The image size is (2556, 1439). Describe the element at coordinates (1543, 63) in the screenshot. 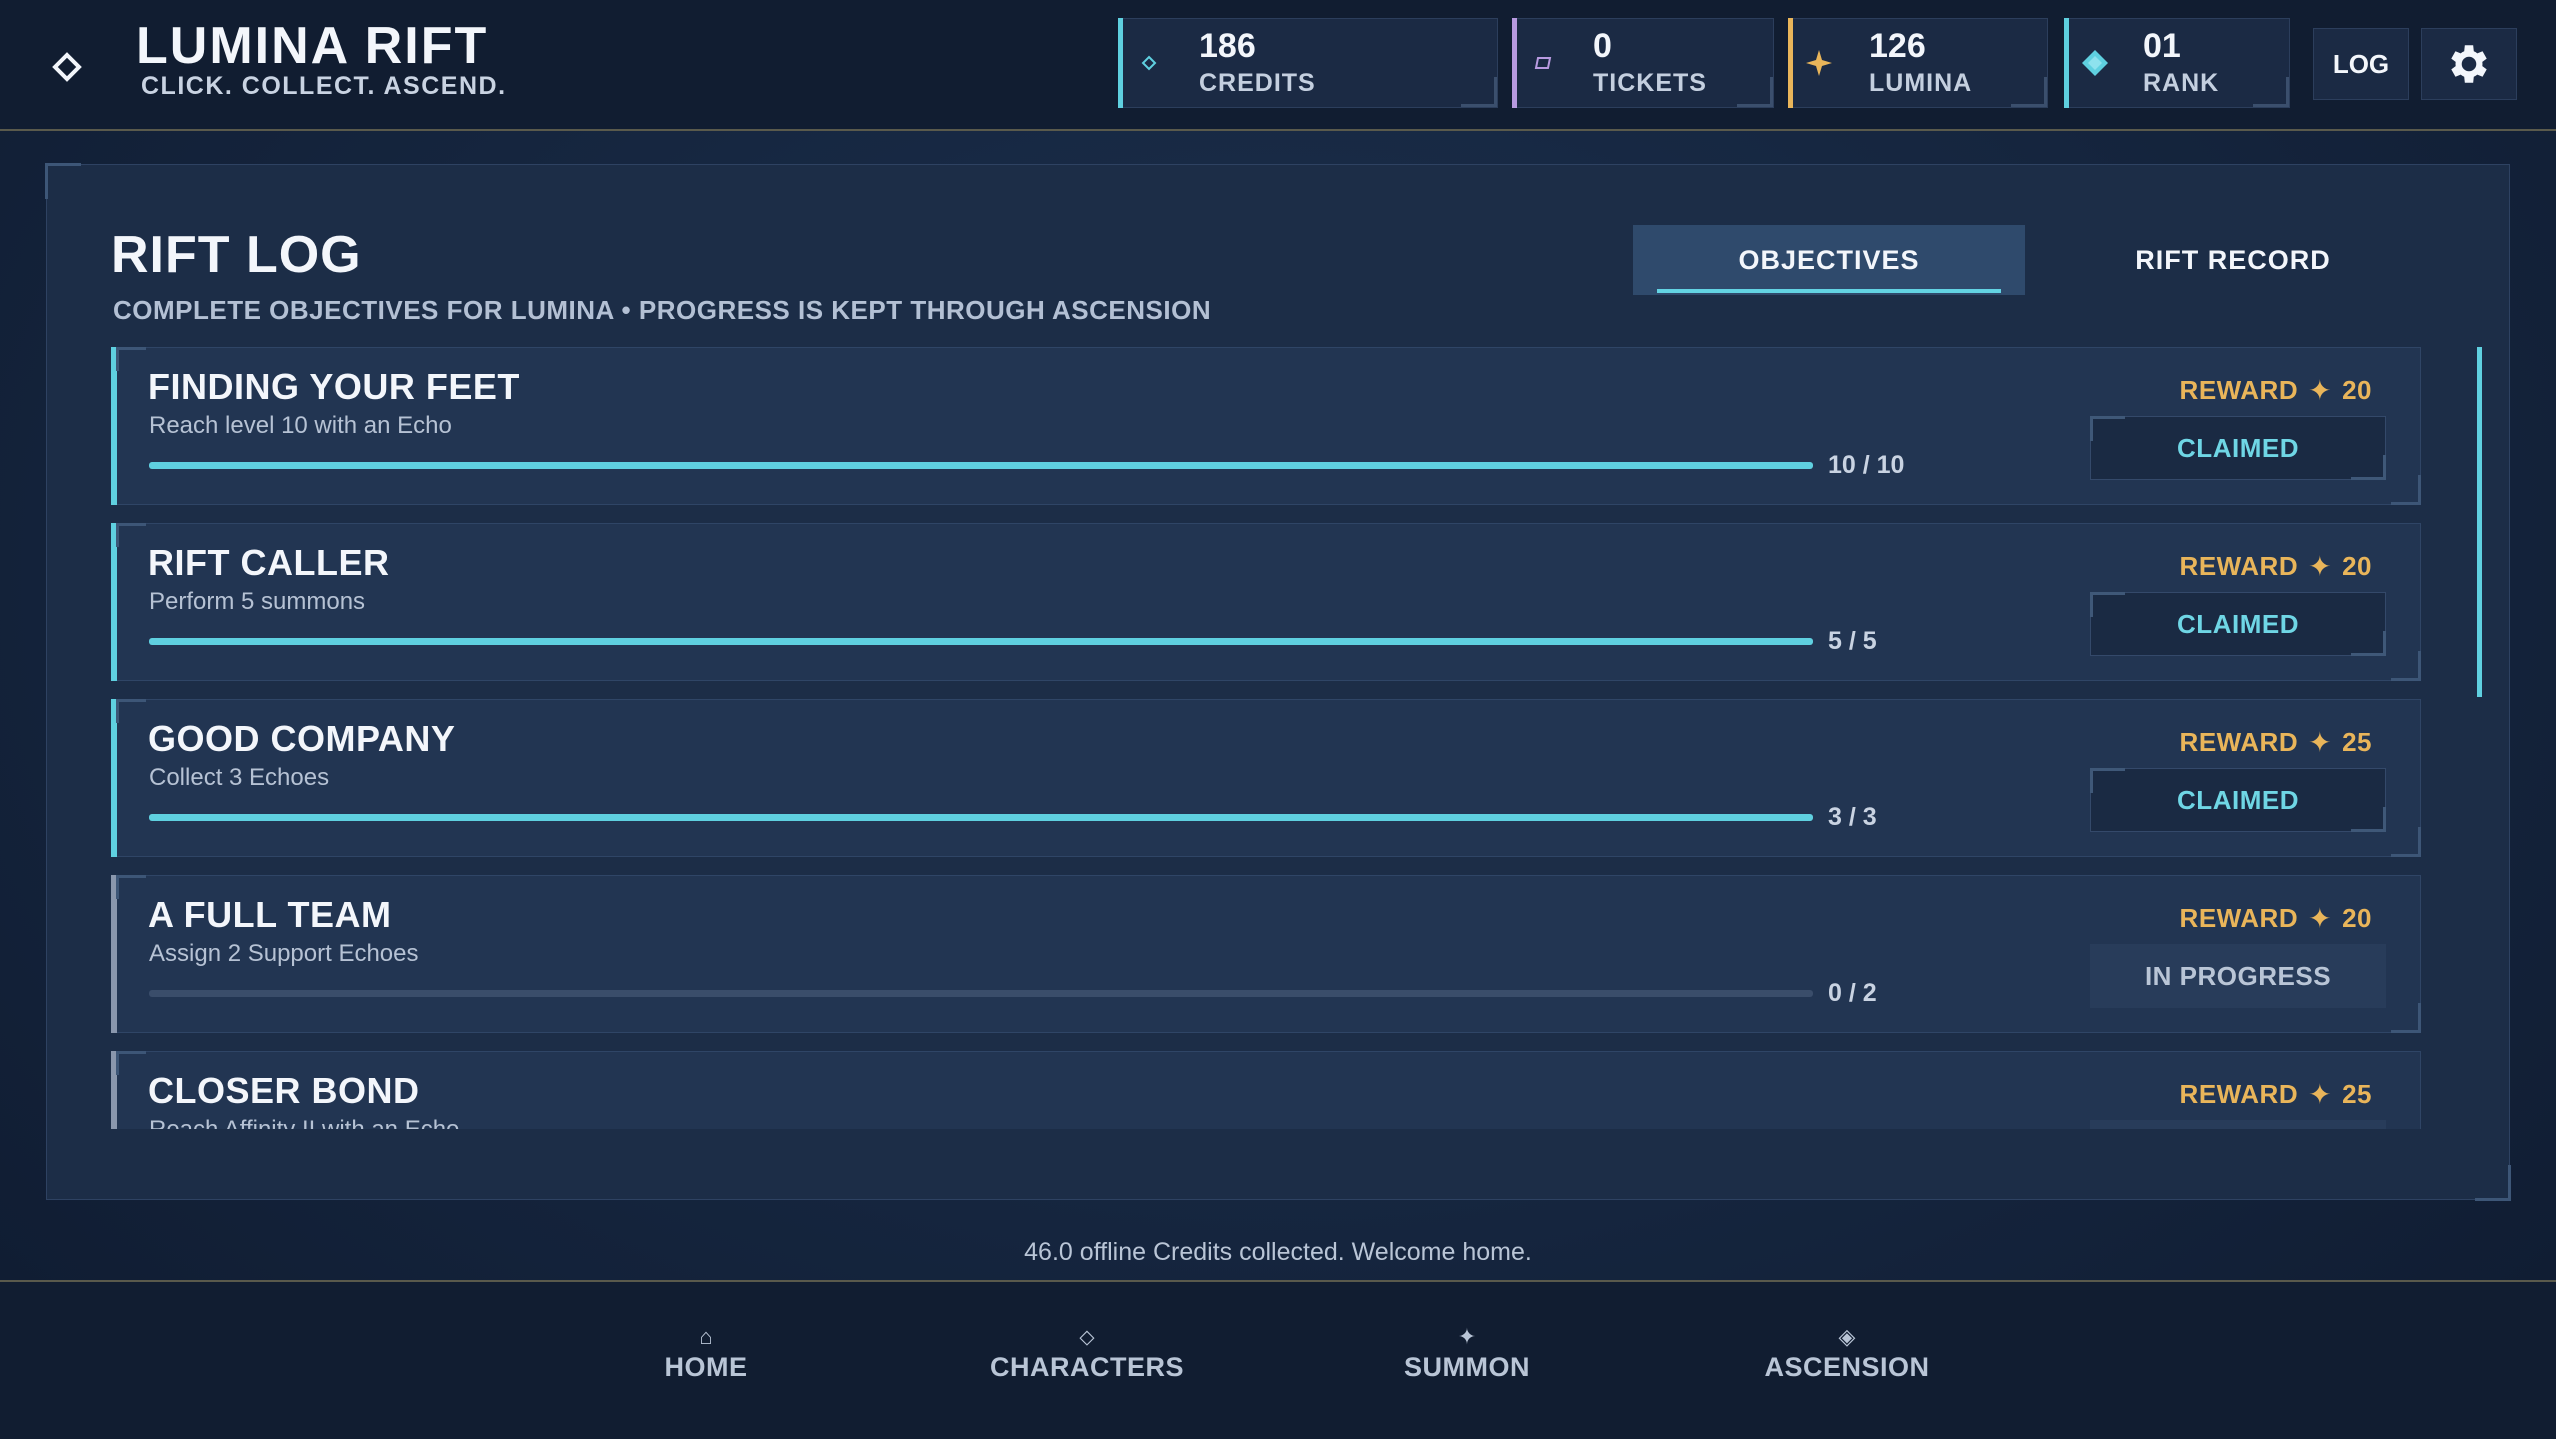

I see `ticket-icon` at that location.